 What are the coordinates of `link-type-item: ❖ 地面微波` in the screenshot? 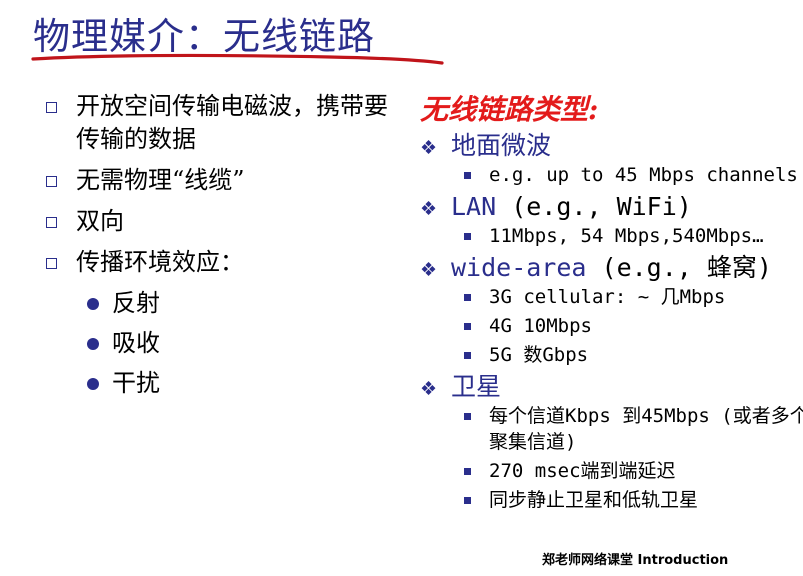 It's located at (611, 146).